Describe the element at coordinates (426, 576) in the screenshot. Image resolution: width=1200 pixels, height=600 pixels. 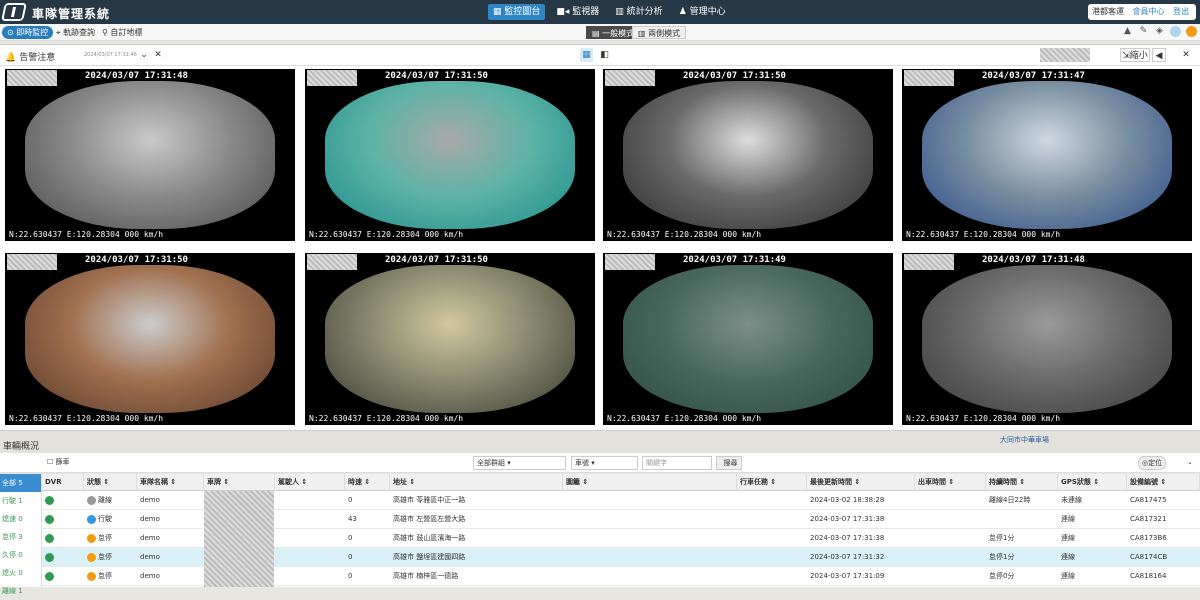
I see `table-cell: 高雄市 楠梓區一德路` at that location.